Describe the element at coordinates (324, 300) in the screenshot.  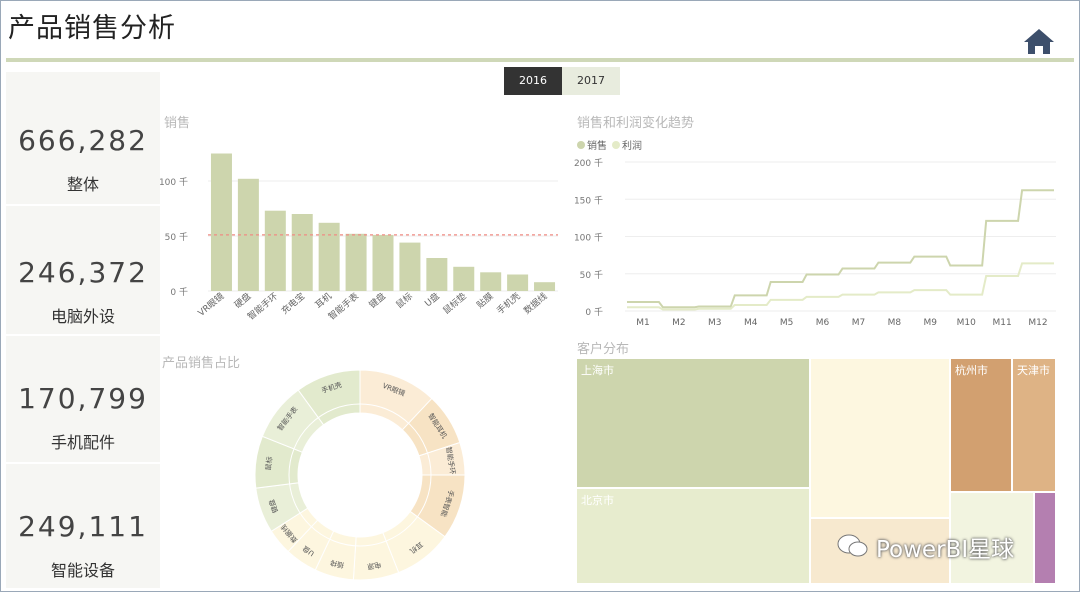
I see `x-tick-label: 耳机` at that location.